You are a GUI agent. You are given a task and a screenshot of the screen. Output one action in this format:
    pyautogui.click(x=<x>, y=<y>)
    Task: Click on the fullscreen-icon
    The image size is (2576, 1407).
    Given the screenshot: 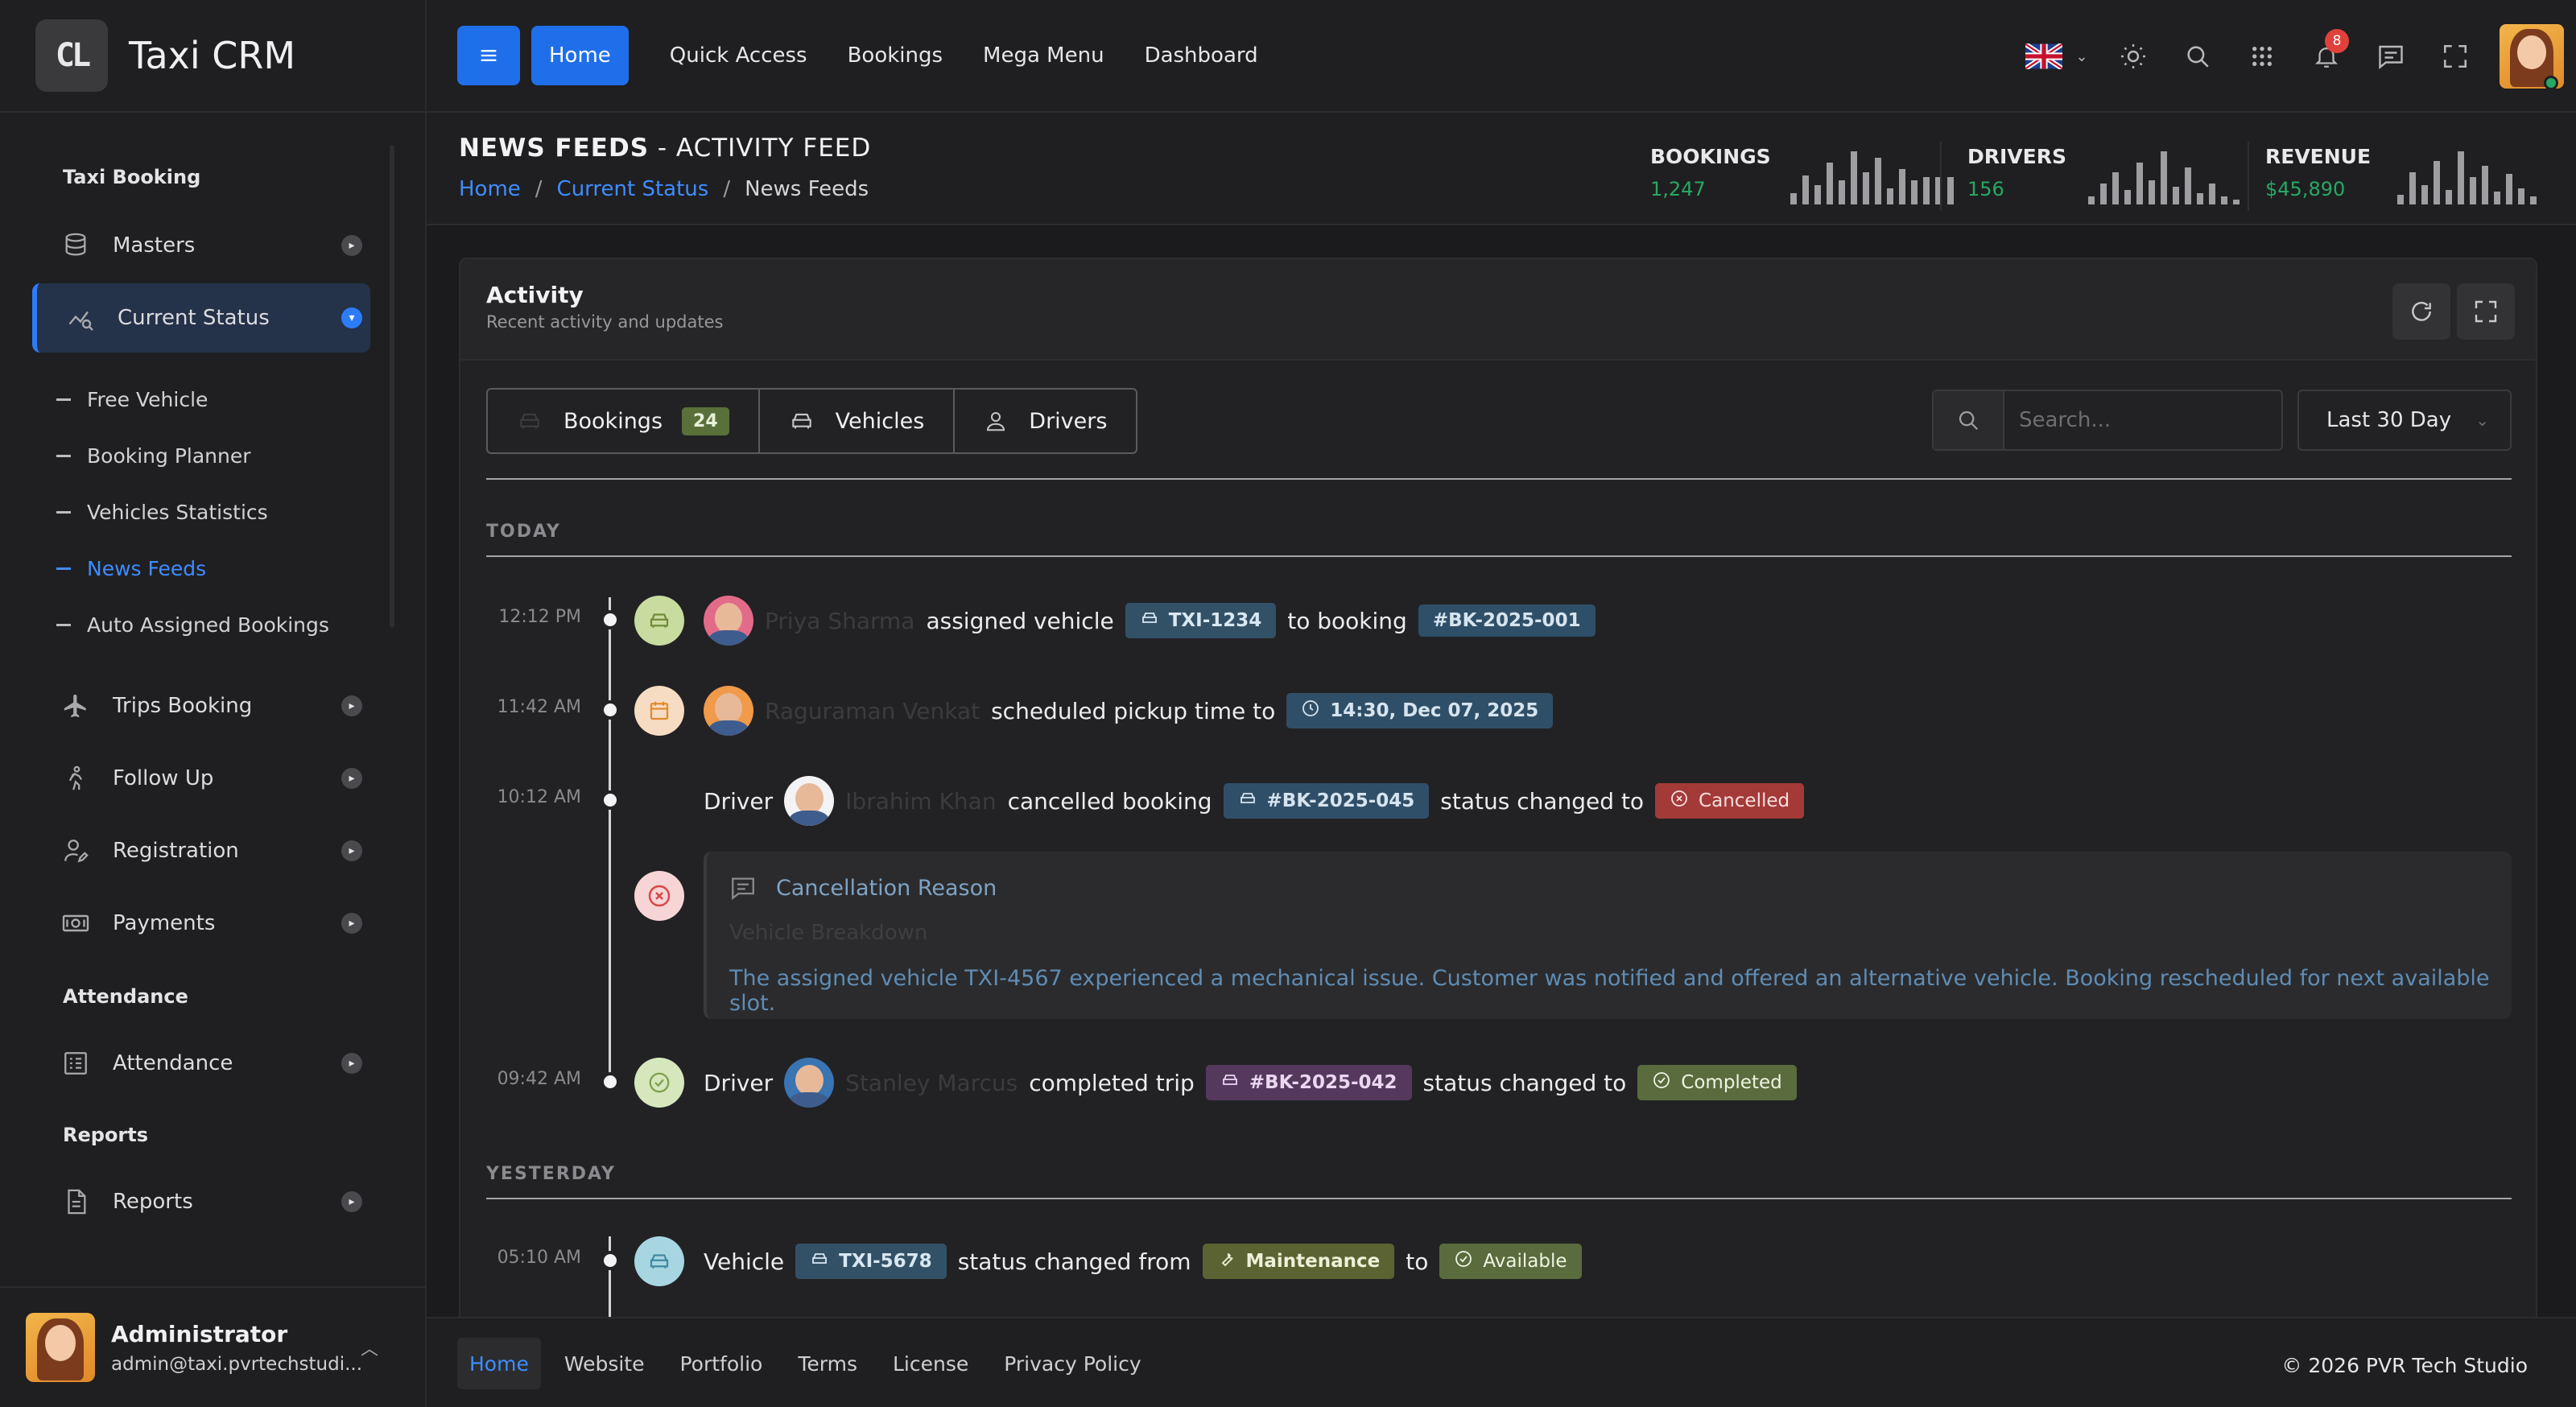 What is the action you would take?
    pyautogui.click(x=2486, y=311)
    